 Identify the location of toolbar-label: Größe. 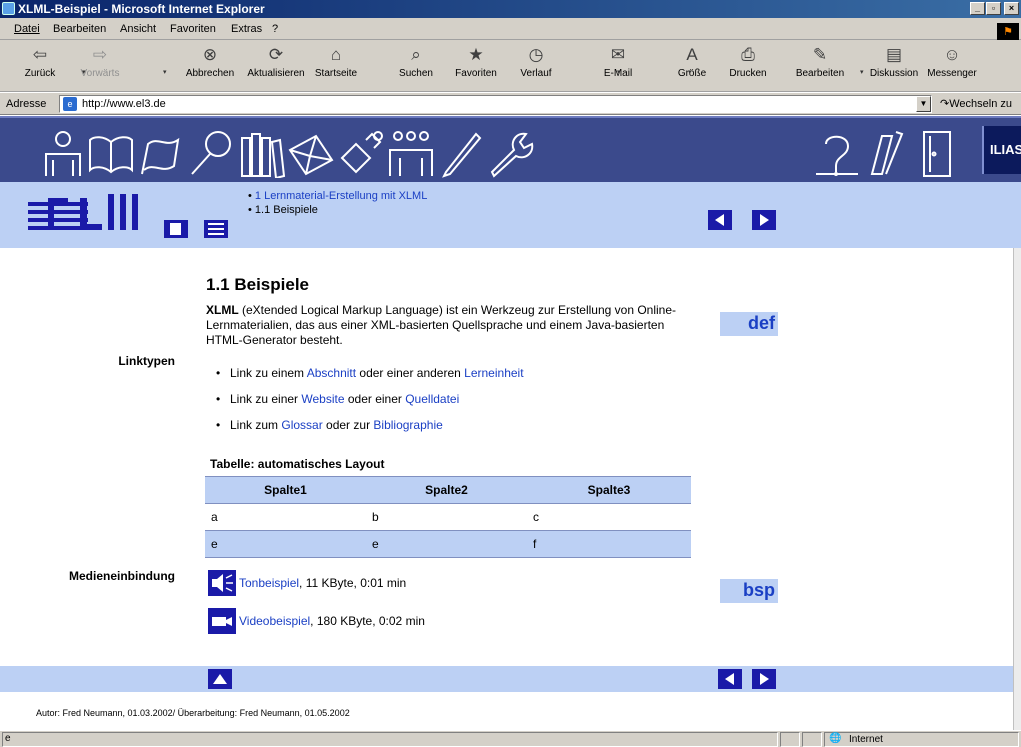
(692, 73).